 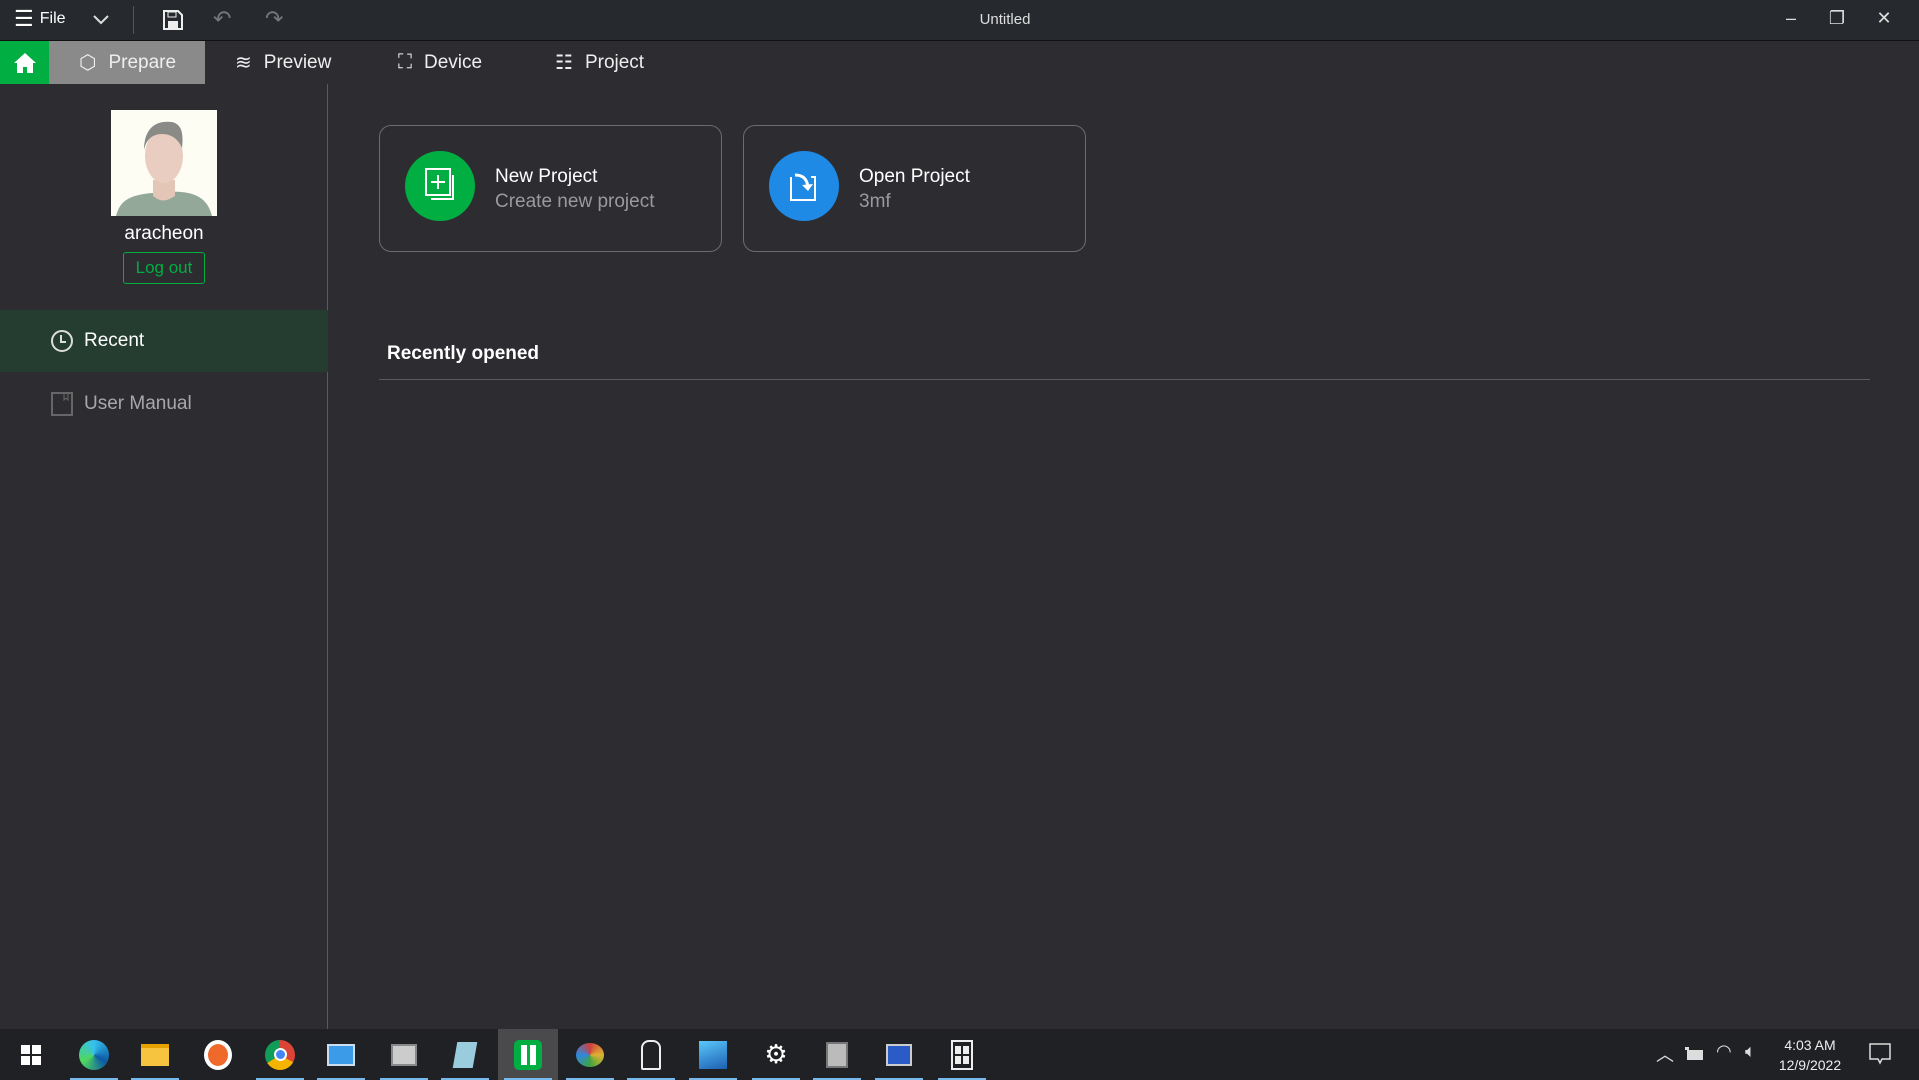 I want to click on chrome-icon, so click(x=280, y=1054).